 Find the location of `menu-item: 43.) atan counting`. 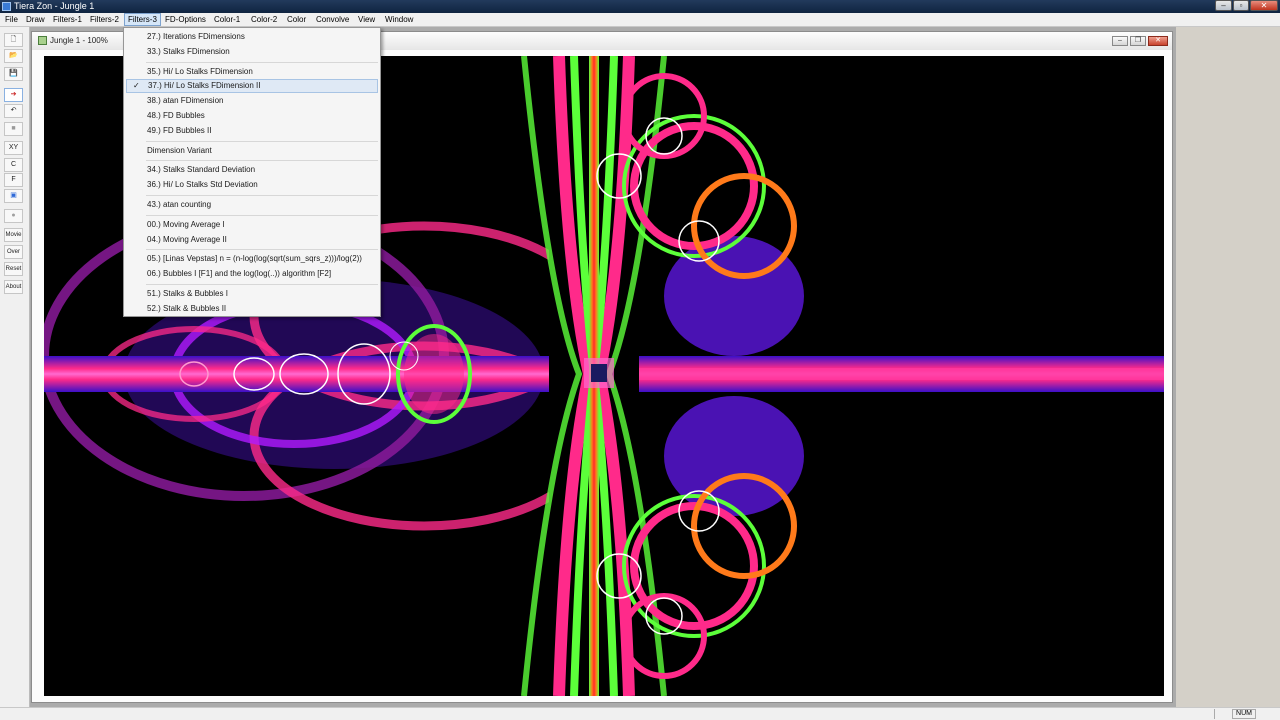

menu-item: 43.) atan counting is located at coordinates (252, 205).